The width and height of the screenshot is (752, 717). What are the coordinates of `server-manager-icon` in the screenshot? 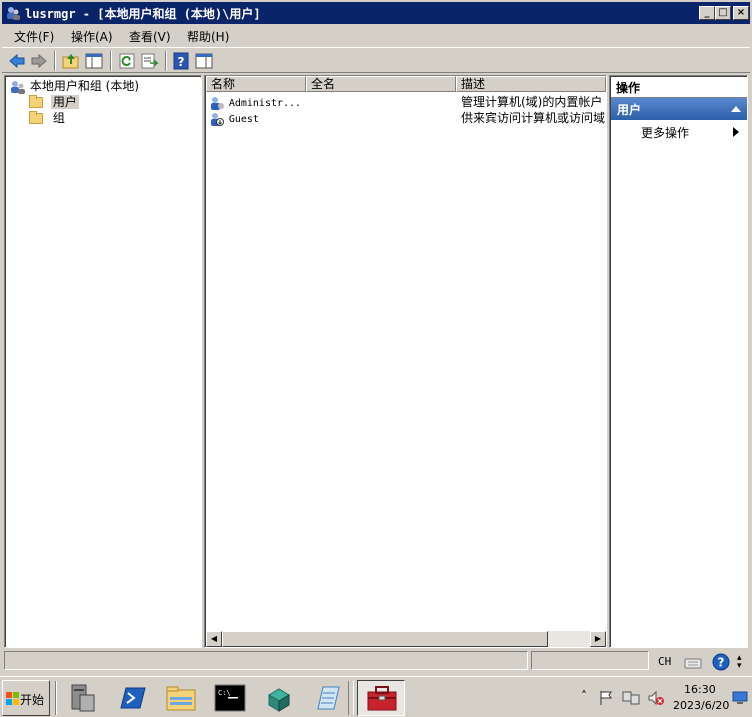 It's located at (83, 698).